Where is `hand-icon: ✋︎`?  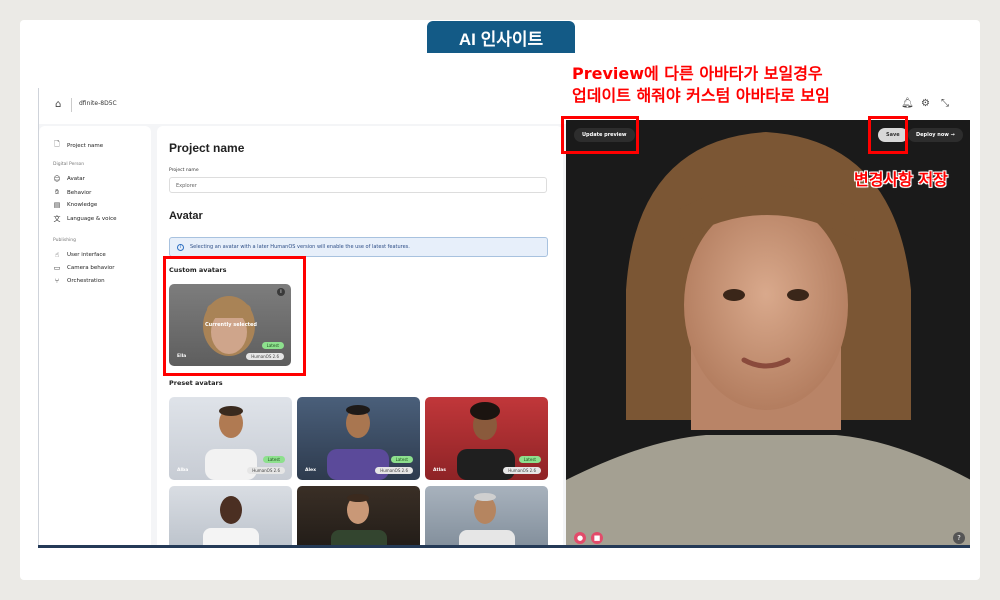 hand-icon: ✋︎ is located at coordinates (57, 192).